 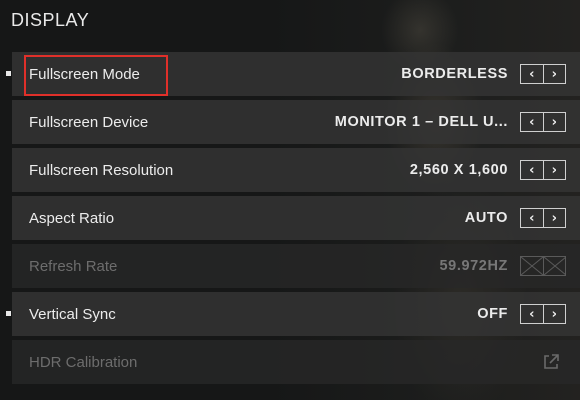 I want to click on setting-label: Vertical Sync, so click(x=72, y=314).